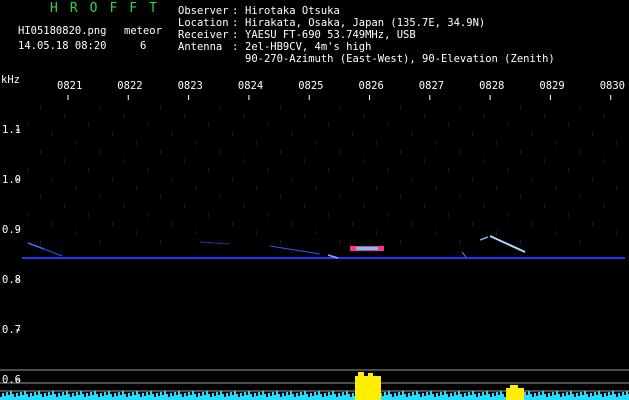  I want to click on time-tick-label: 0830, so click(612, 86).